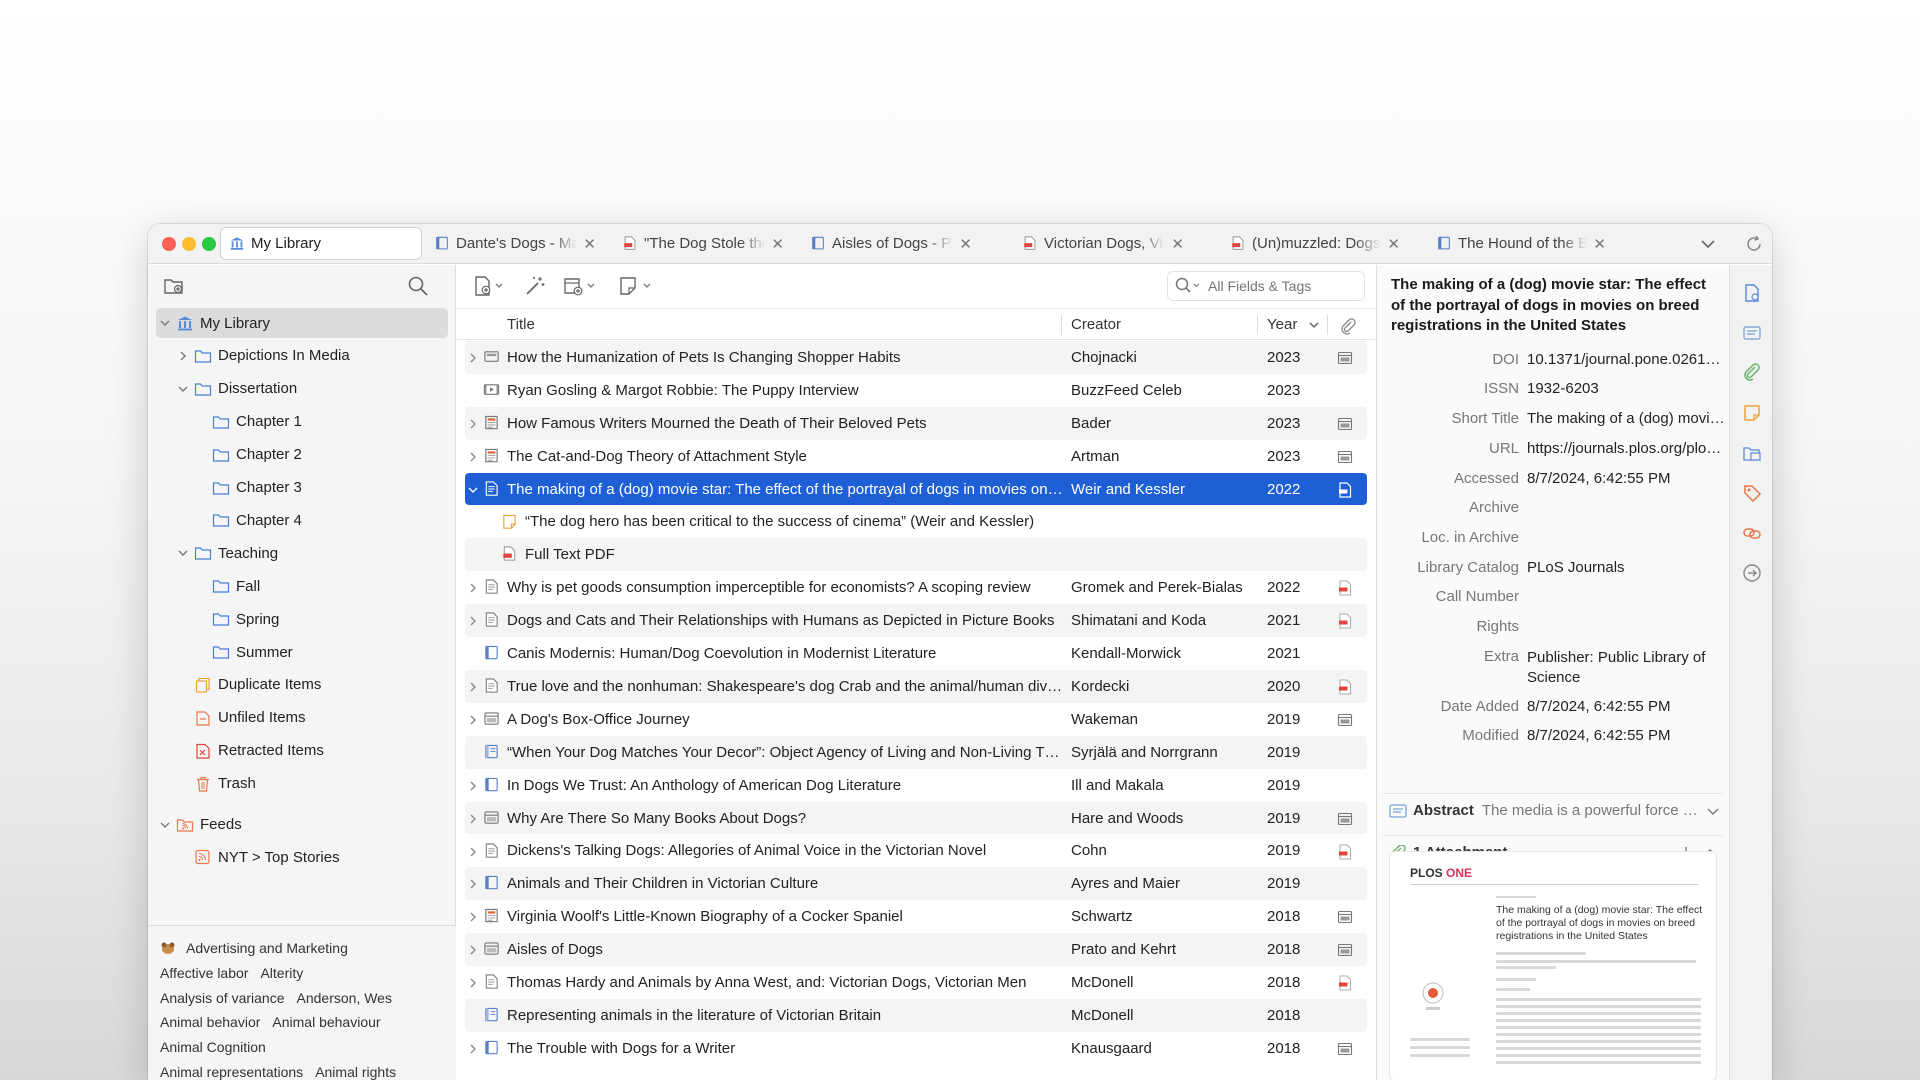 The image size is (1920, 1080). I want to click on abstract-expand-chevron-icon, so click(1713, 811).